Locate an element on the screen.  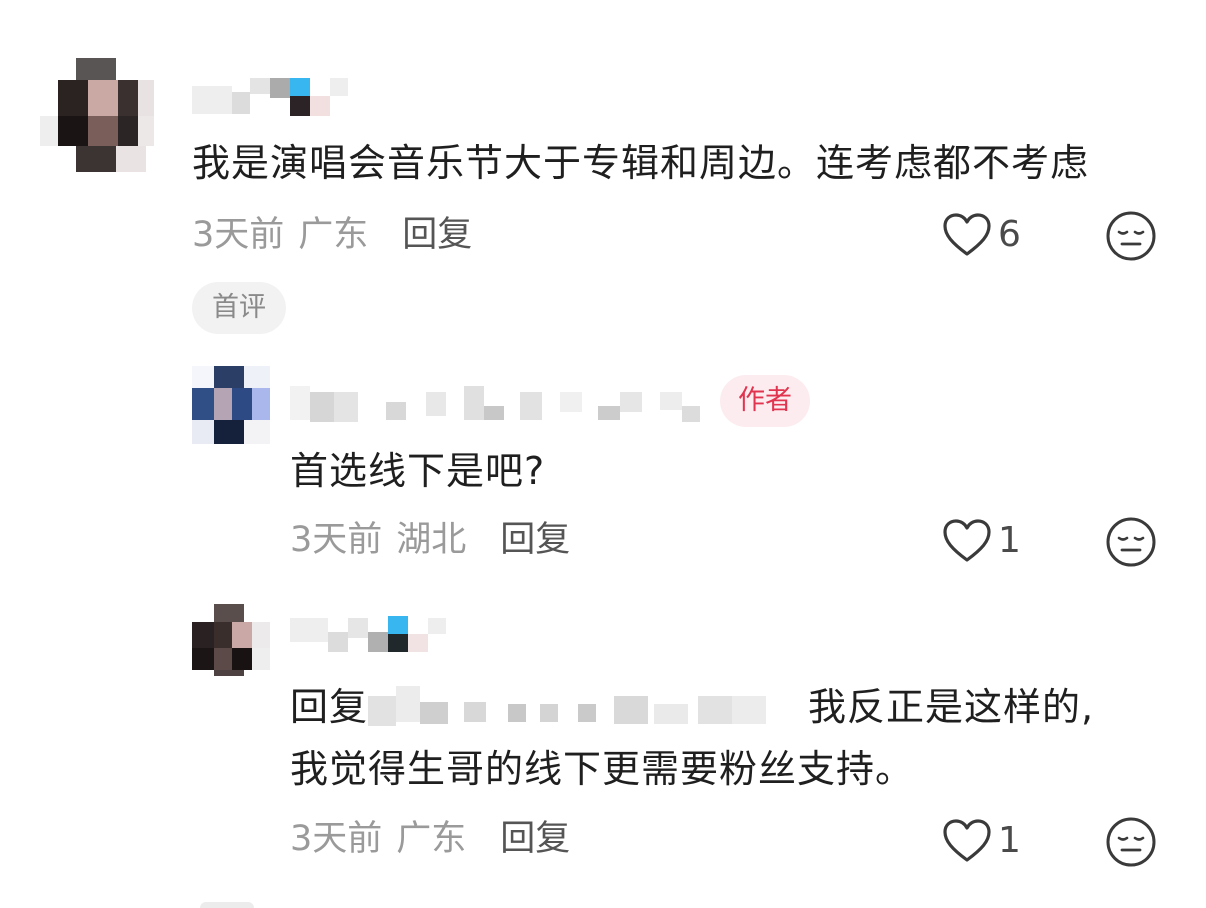
like-count: 6 is located at coordinates (1009, 234).